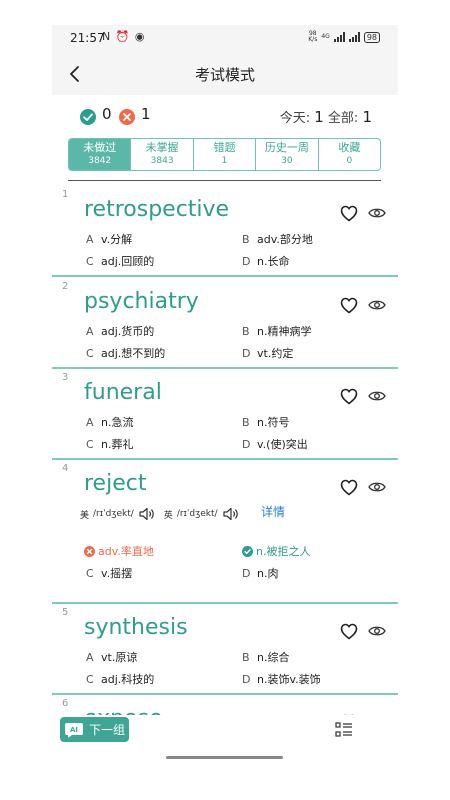 This screenshot has width=450, height=800. Describe the element at coordinates (109, 239) in the screenshot. I see `option-a: Av.分解` at that location.